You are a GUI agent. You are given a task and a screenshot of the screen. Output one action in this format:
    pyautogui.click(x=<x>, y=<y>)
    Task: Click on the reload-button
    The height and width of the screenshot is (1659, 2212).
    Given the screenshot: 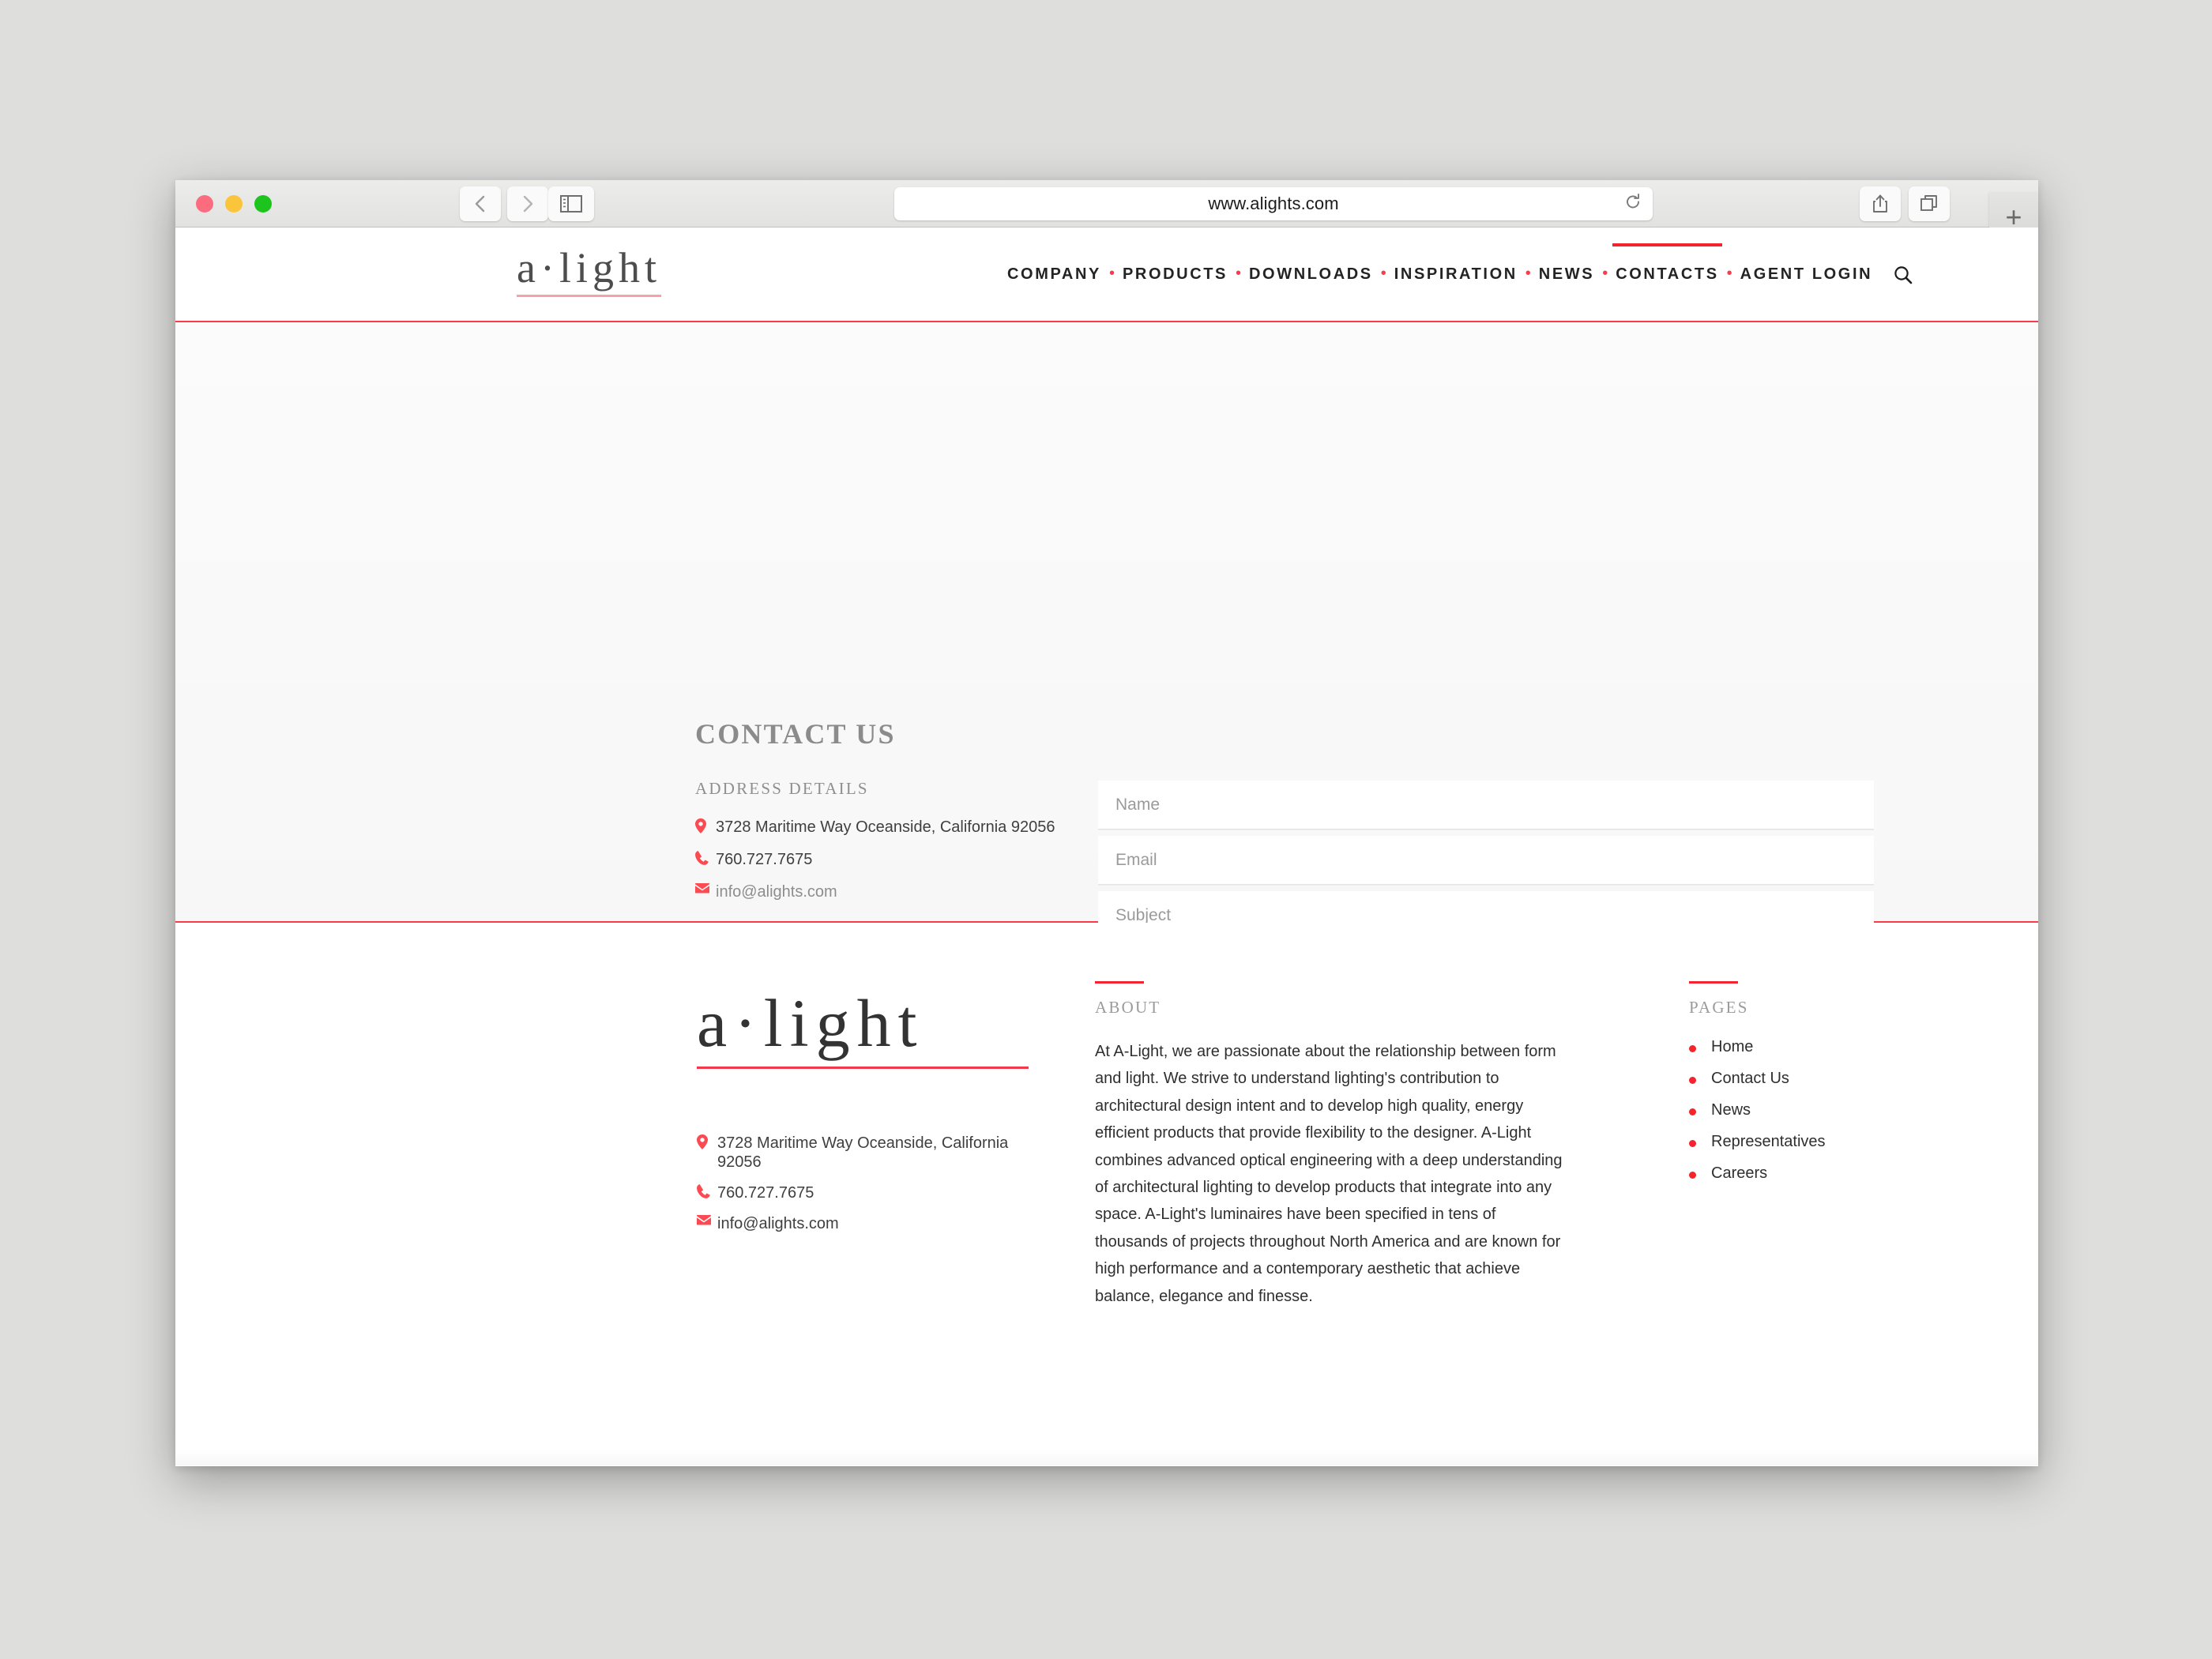 What is the action you would take?
    pyautogui.click(x=1633, y=205)
    